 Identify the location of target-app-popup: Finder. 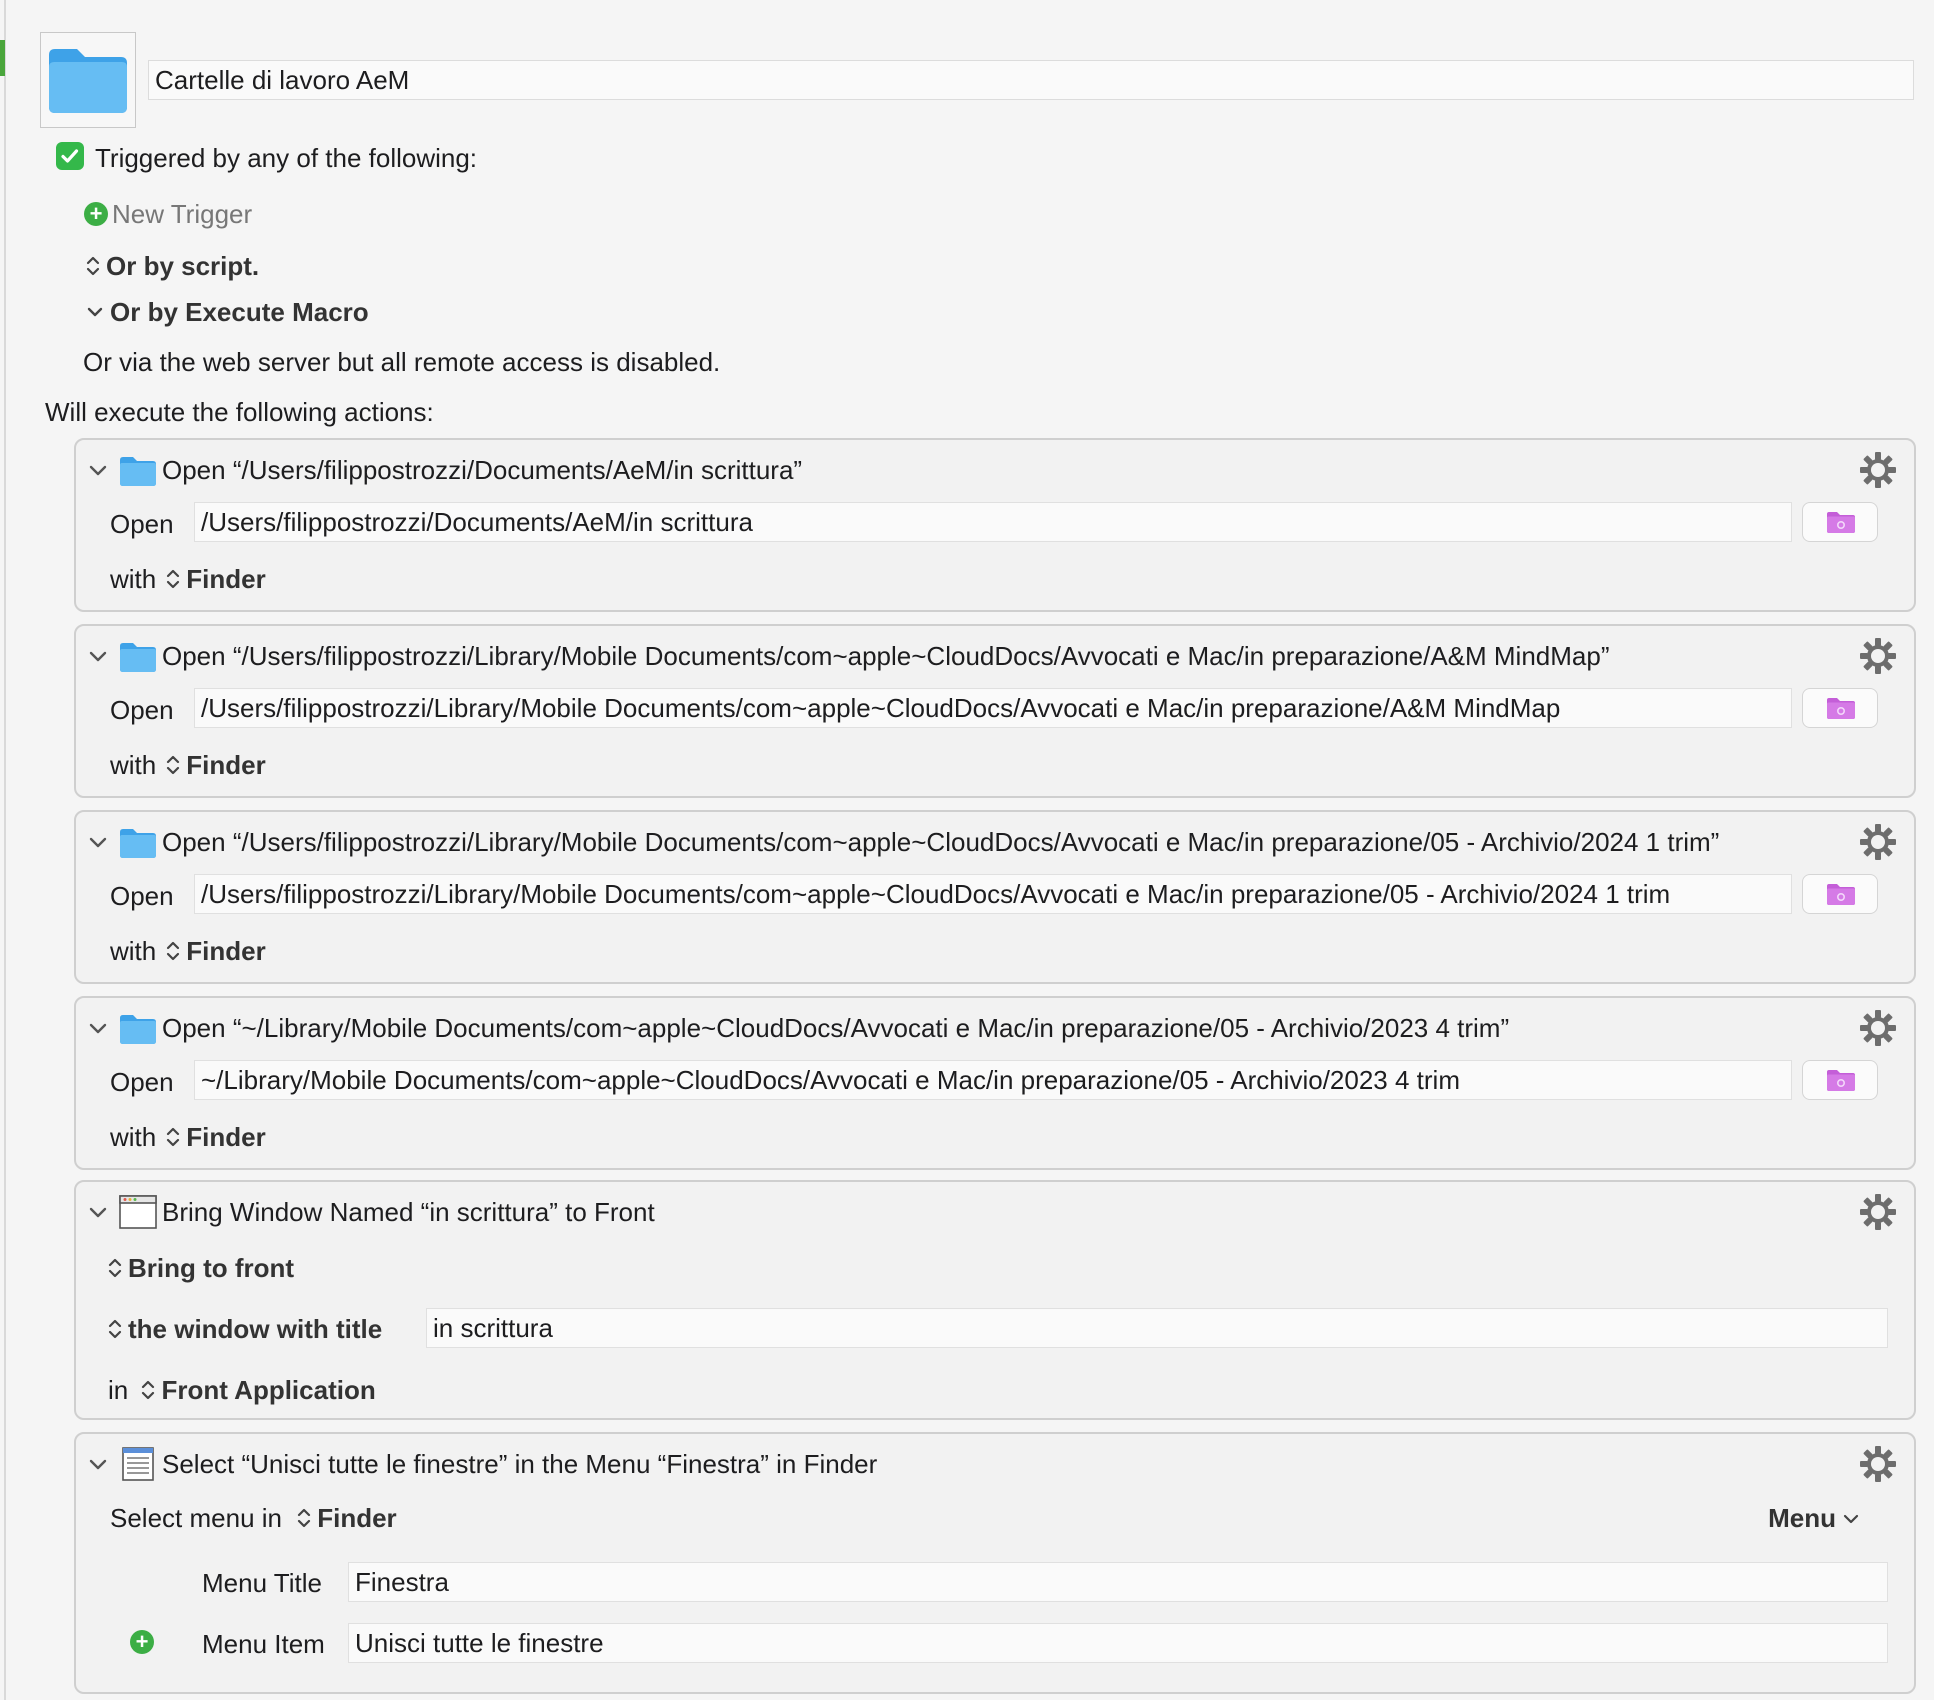
(347, 1518).